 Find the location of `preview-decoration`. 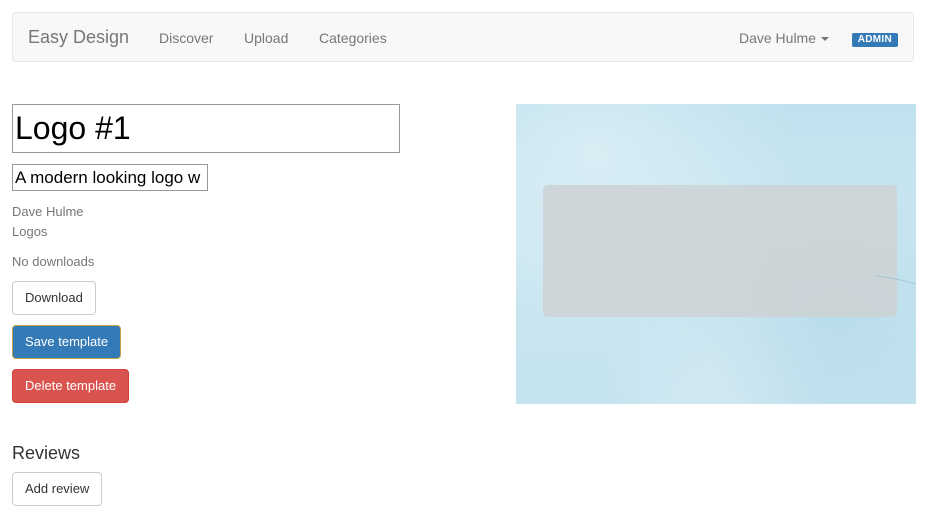

preview-decoration is located at coordinates (896, 280).